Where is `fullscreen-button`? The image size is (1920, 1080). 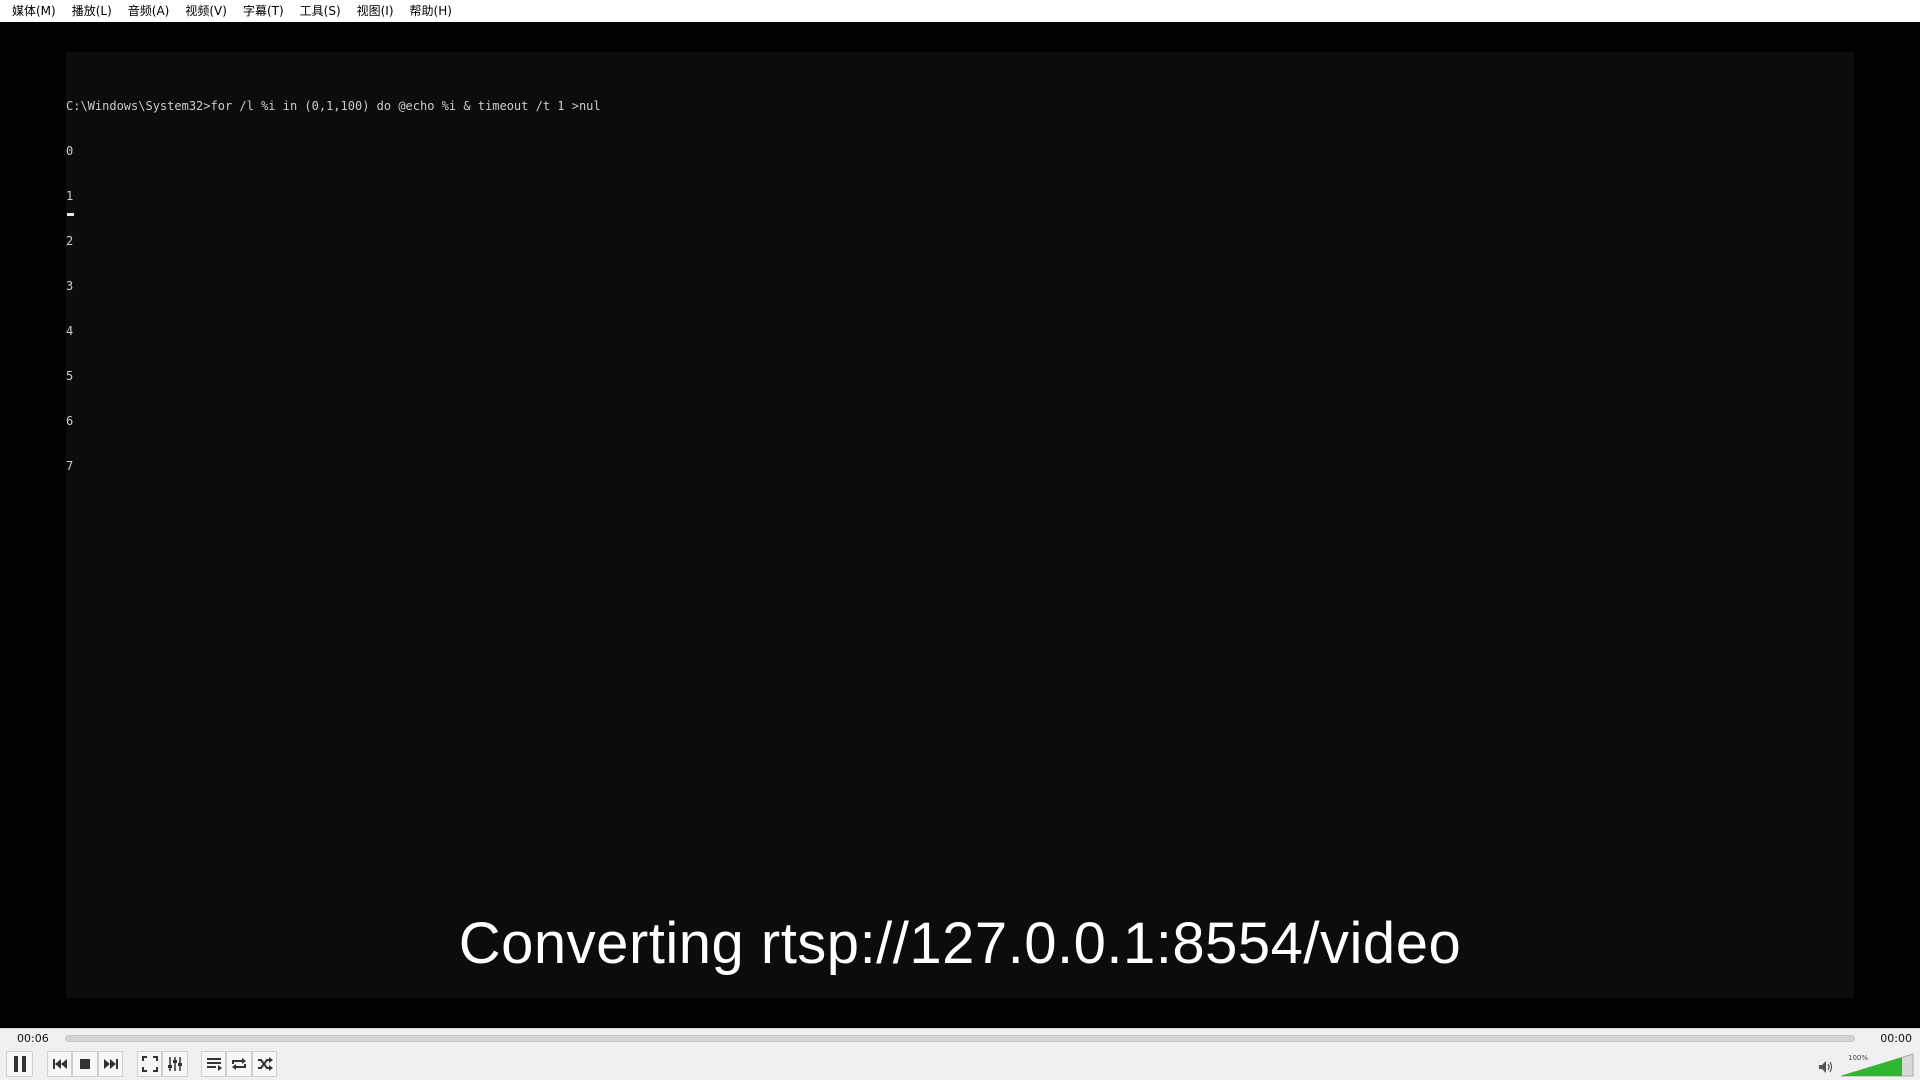 fullscreen-button is located at coordinates (149, 1064).